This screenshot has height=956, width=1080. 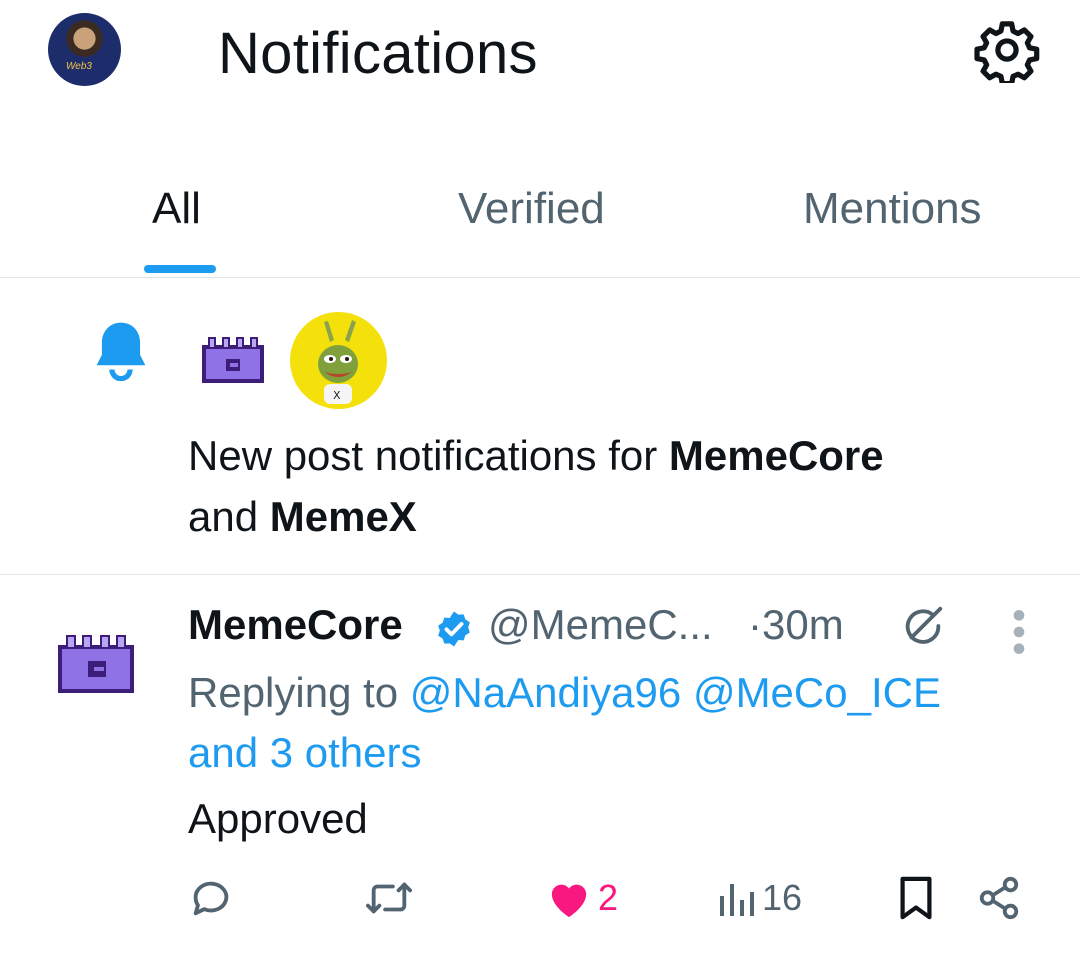 What do you see at coordinates (337, 395) in the screenshot?
I see `svg-text: X` at bounding box center [337, 395].